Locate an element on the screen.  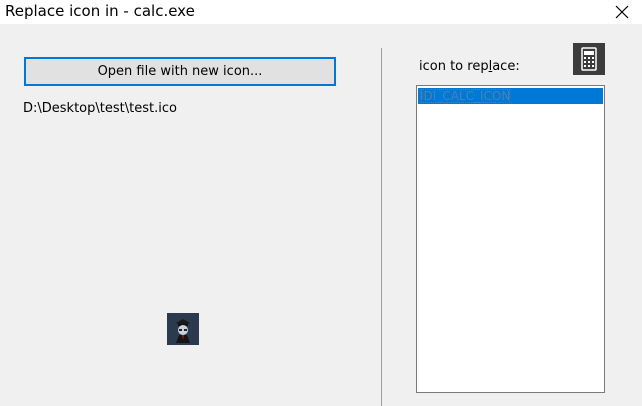
icon-to-replace-label: icon to replace: is located at coordinates (469, 67).